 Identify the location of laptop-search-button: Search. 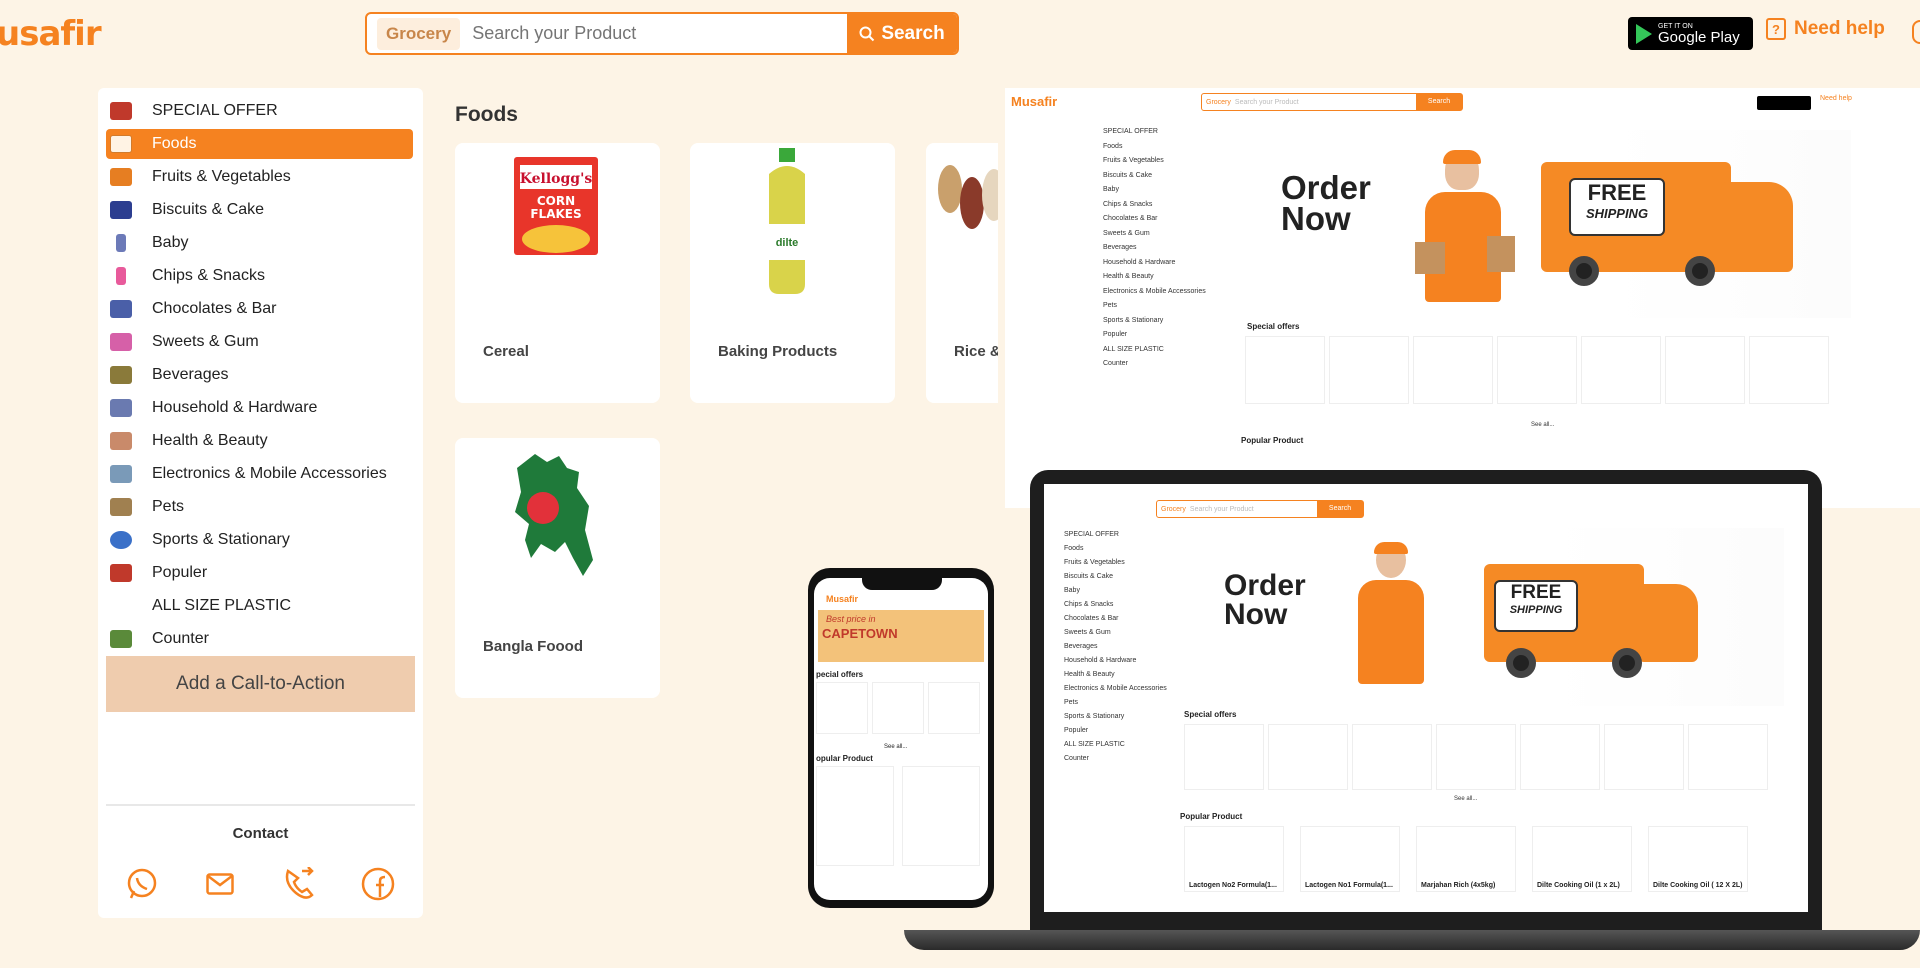
(1340, 509).